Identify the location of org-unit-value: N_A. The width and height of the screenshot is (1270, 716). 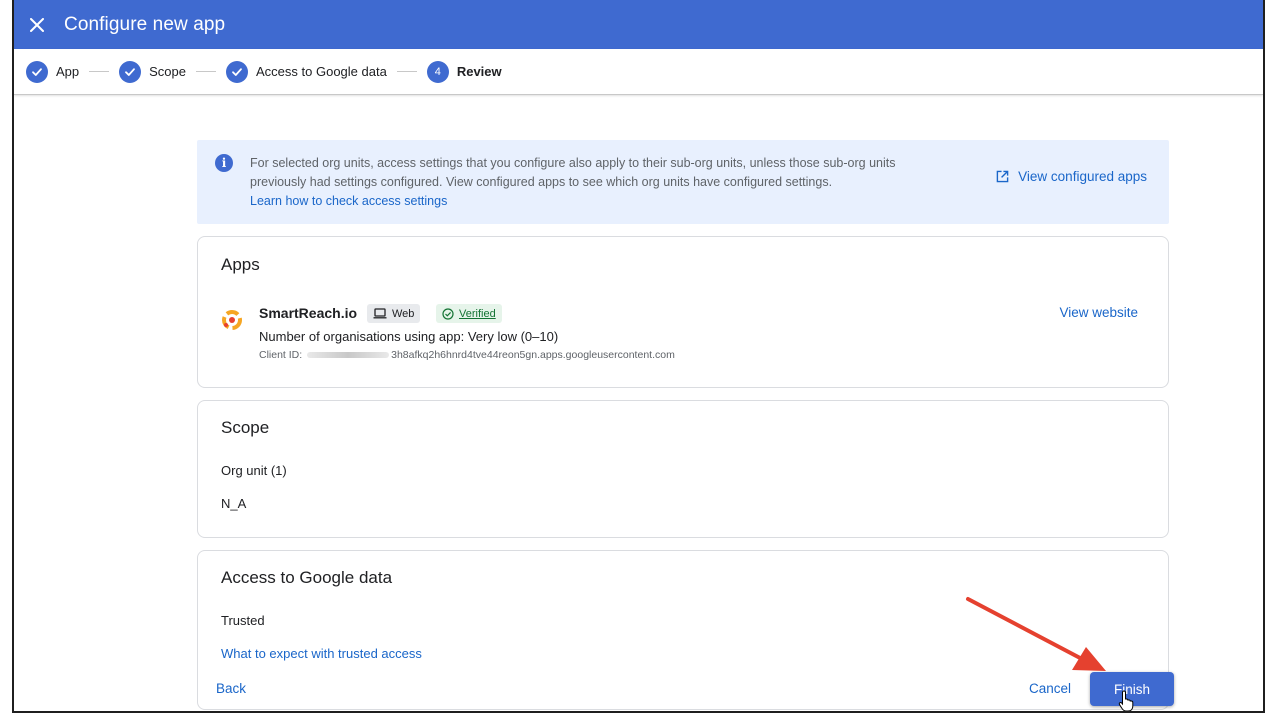
(234, 503).